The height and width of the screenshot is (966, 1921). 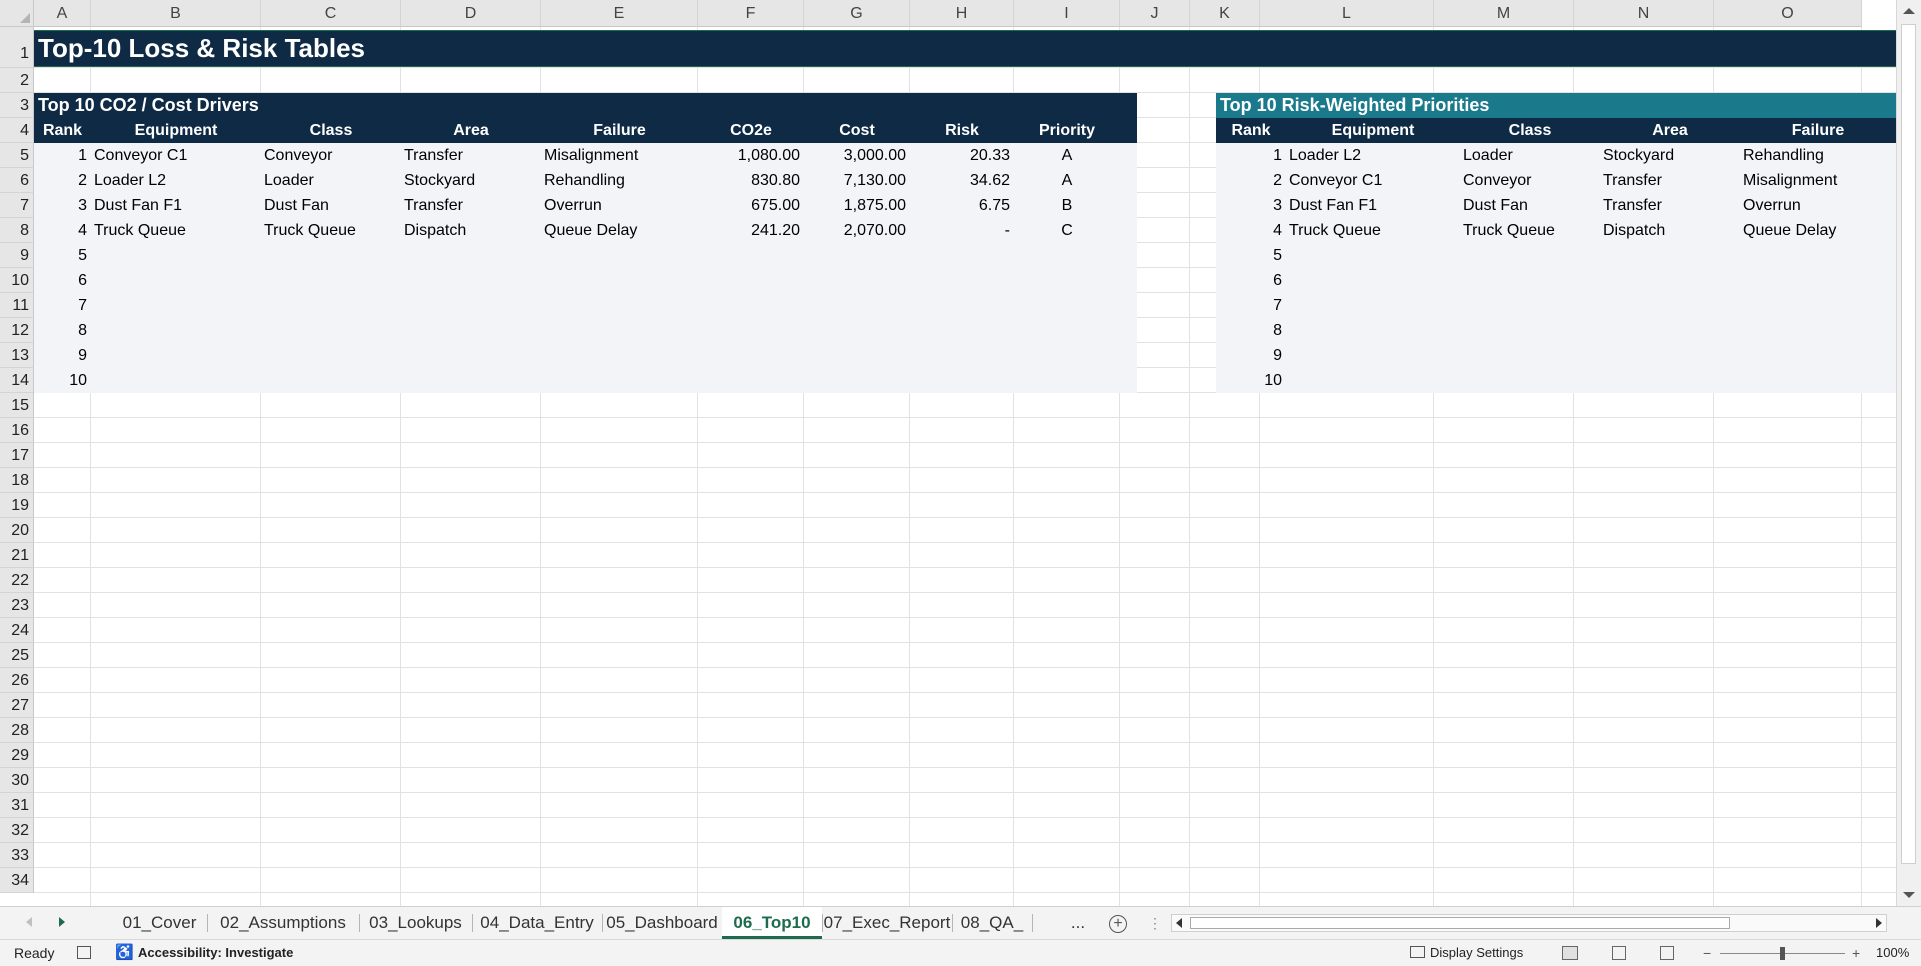 What do you see at coordinates (1818, 130) in the screenshot?
I see `right-header-failure: Failure` at bounding box center [1818, 130].